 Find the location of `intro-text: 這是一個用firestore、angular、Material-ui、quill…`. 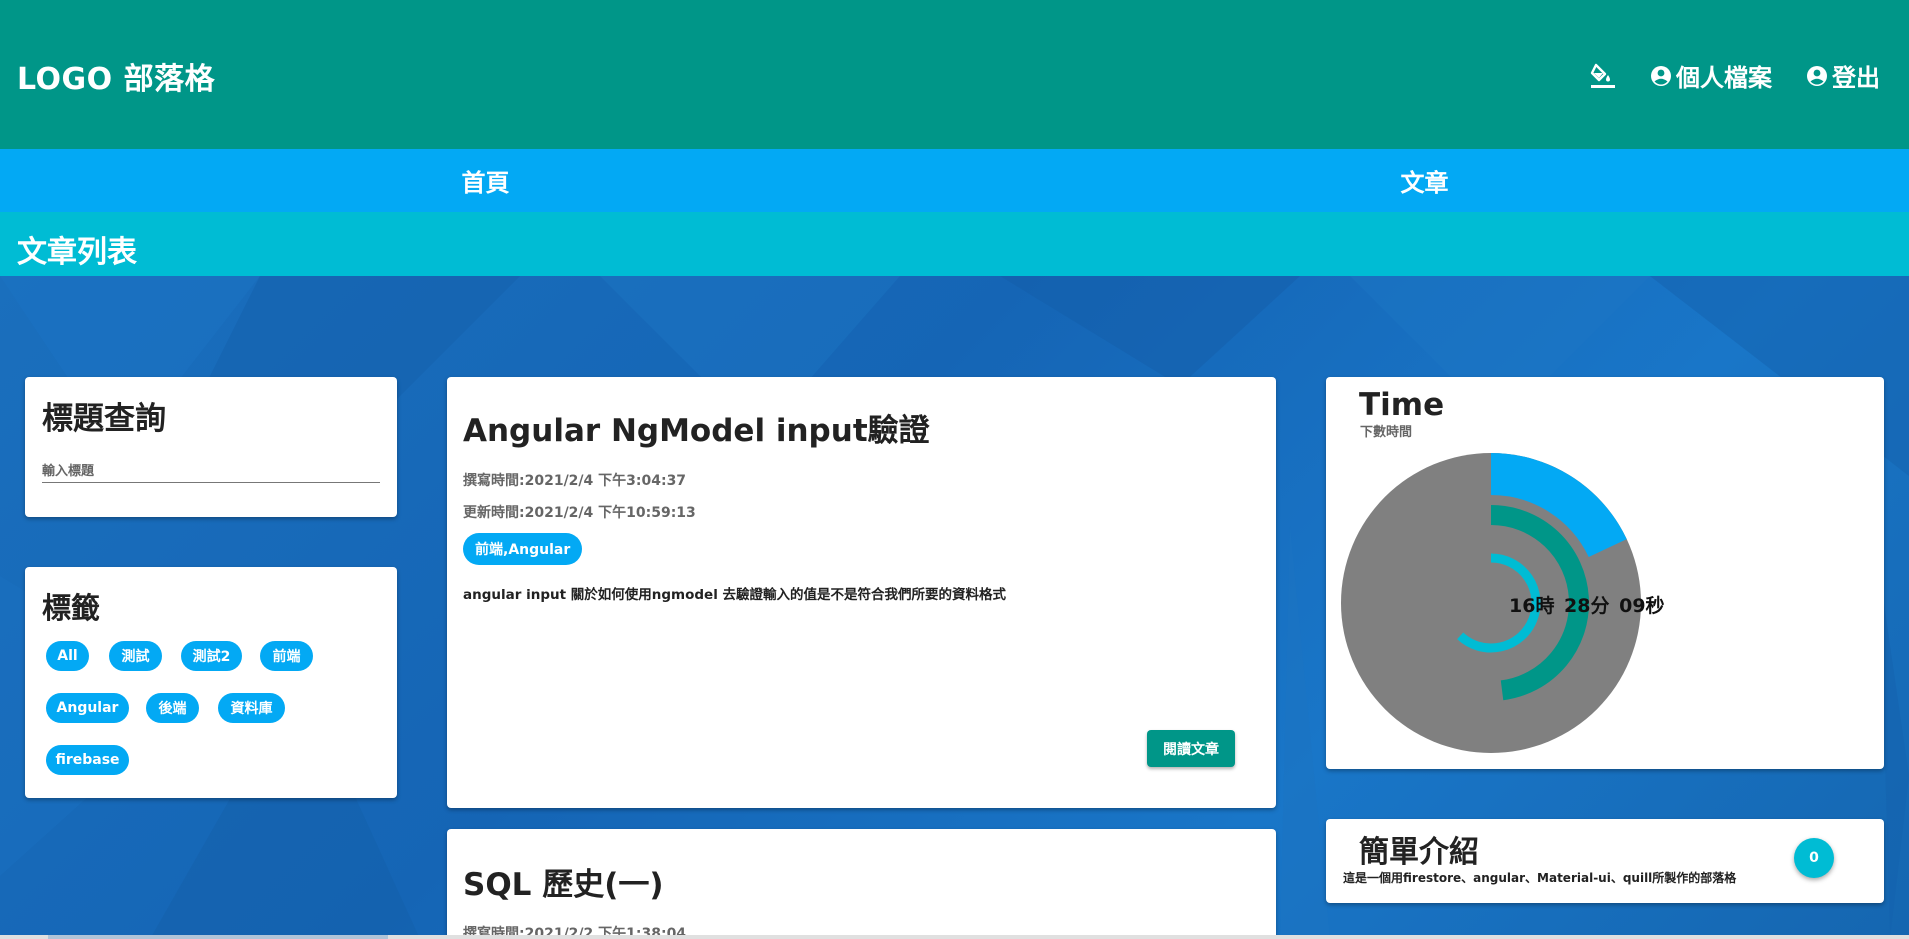

intro-text: 這是一個用firestore、angular、Material-ui、quill… is located at coordinates (1540, 878).